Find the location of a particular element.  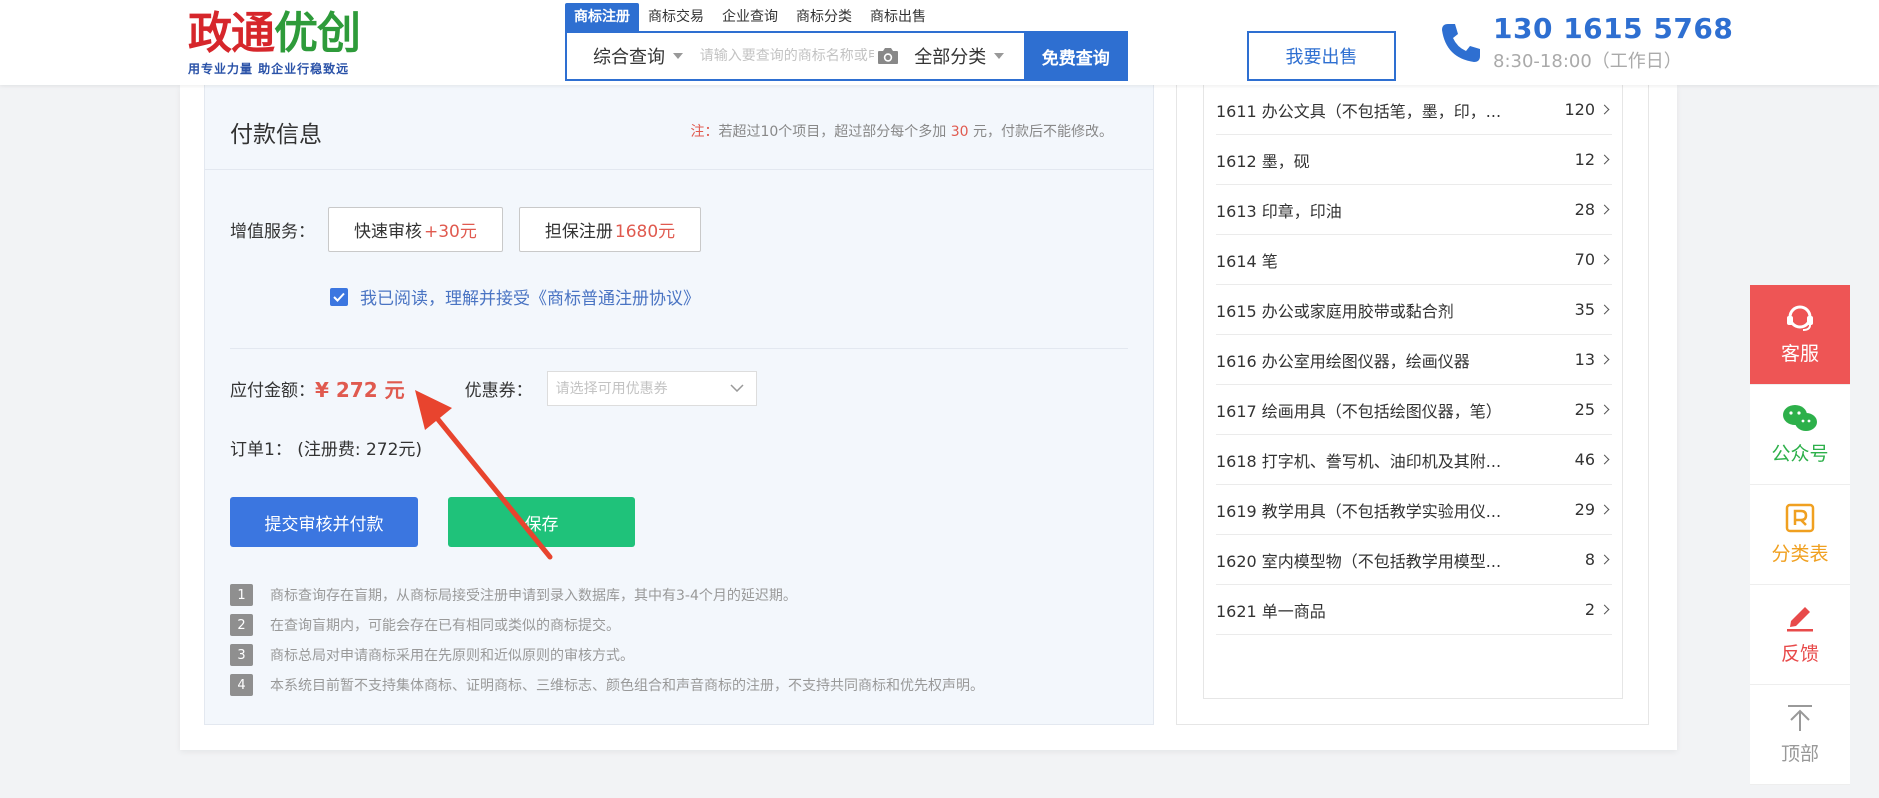

value-added-services: 增值服务： 快速审核 +30元 担保注册 1680元 is located at coordinates (473, 229).